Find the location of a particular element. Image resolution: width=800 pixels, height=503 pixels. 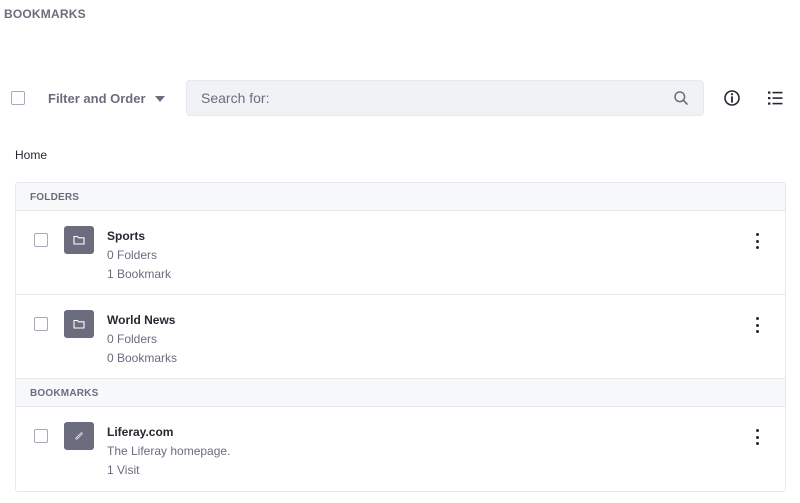

item-title: Liferay.com is located at coordinates (168, 432).